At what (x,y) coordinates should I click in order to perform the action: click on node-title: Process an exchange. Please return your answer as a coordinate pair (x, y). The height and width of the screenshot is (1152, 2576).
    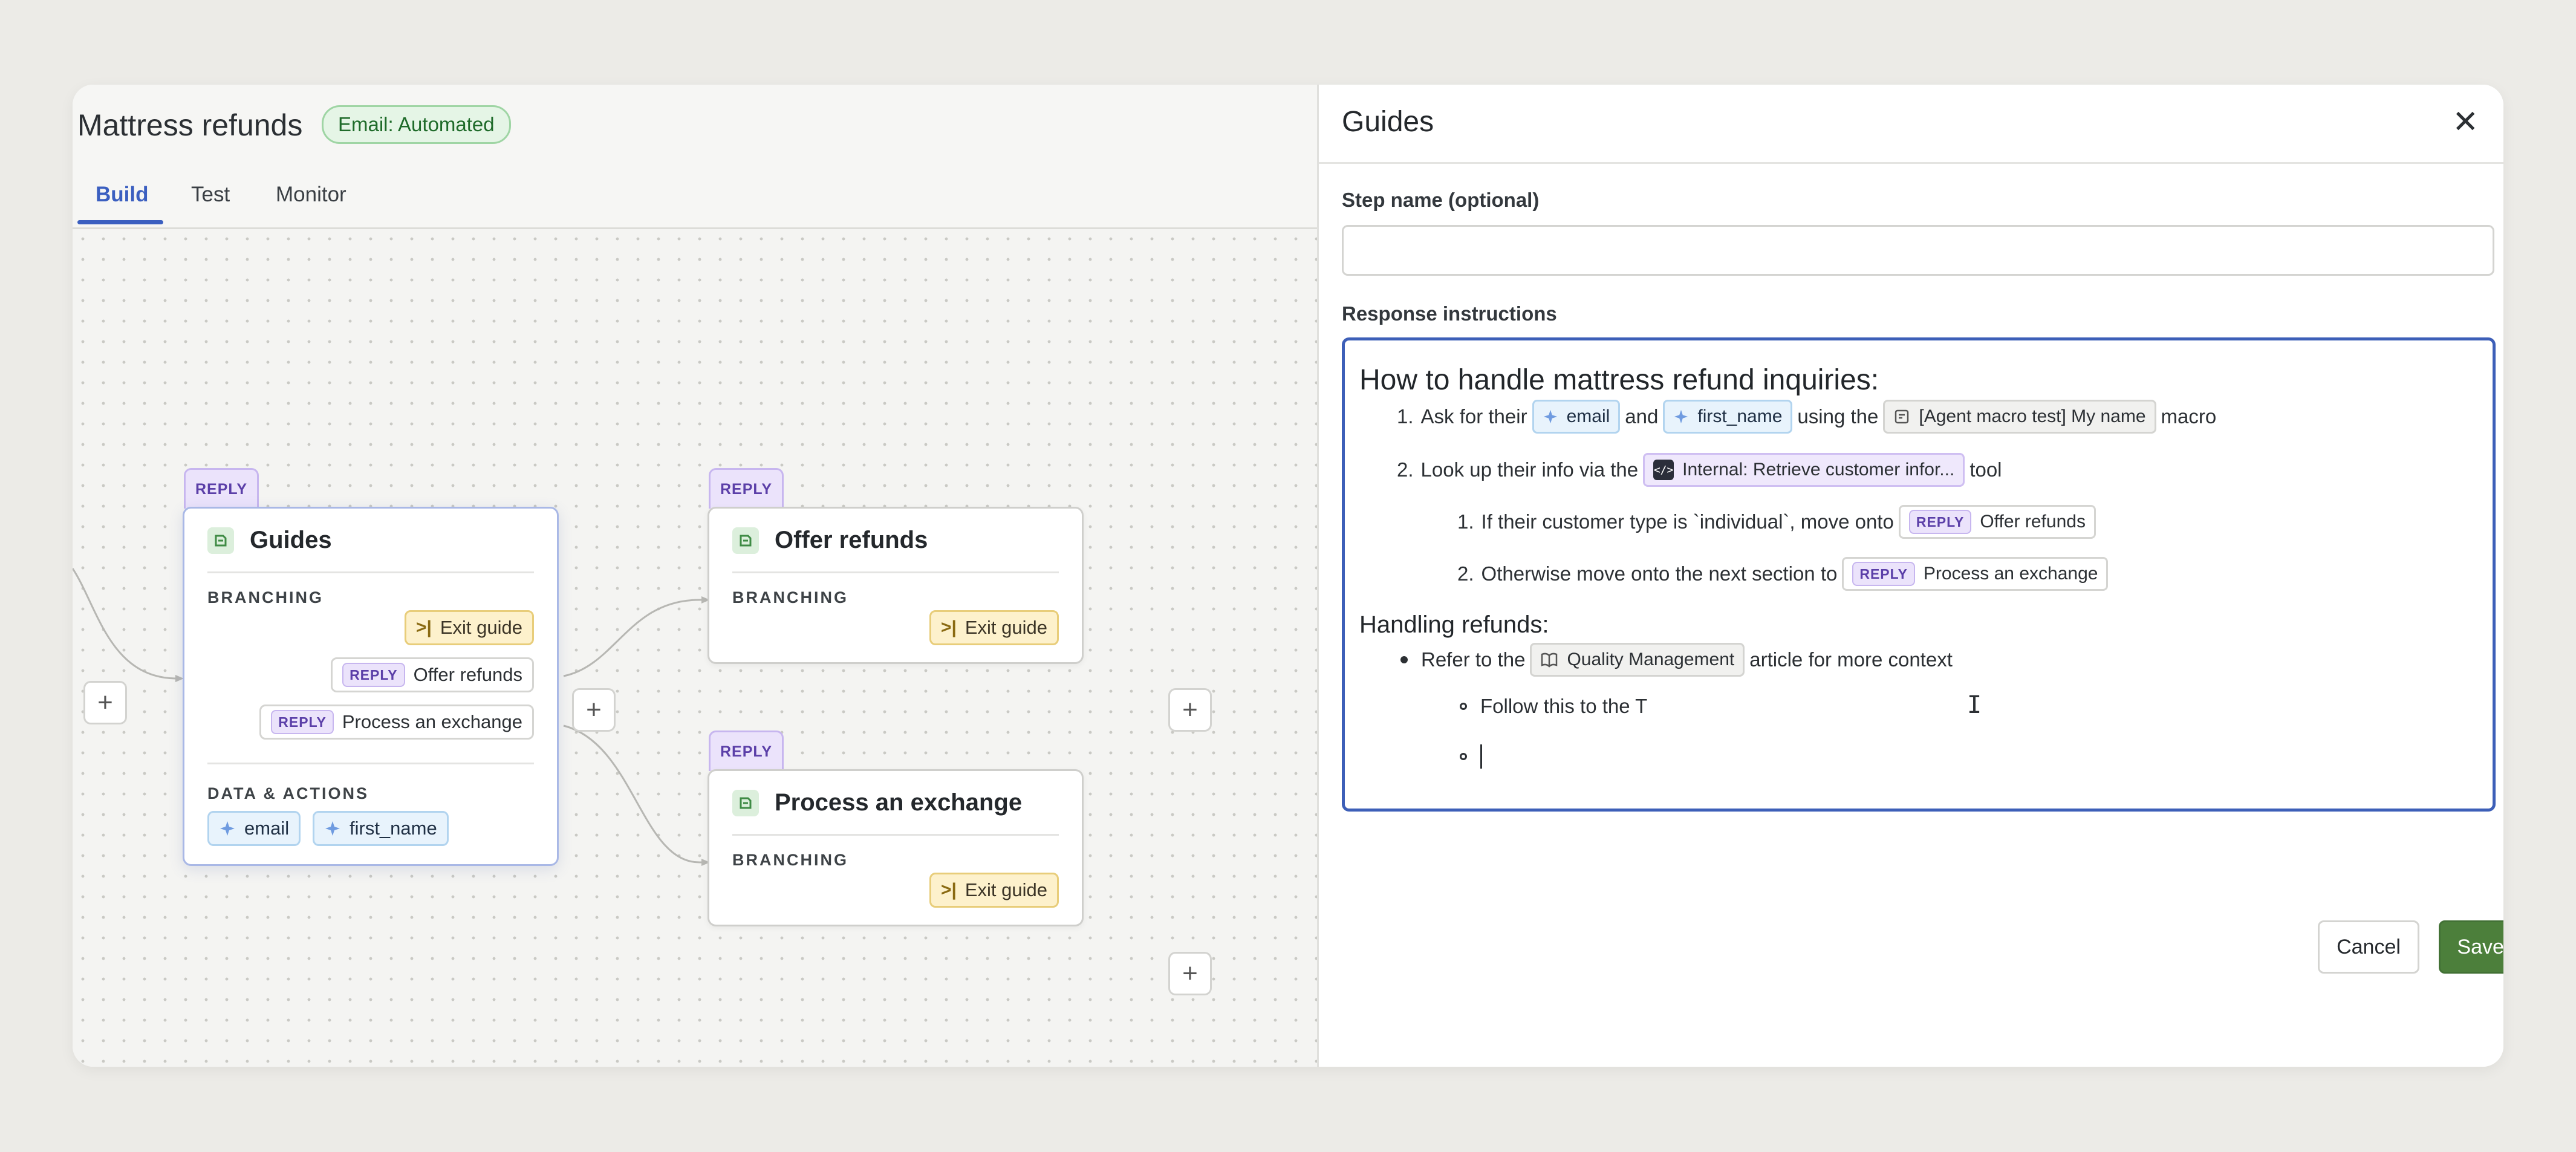
    Looking at the image, I should click on (899, 802).